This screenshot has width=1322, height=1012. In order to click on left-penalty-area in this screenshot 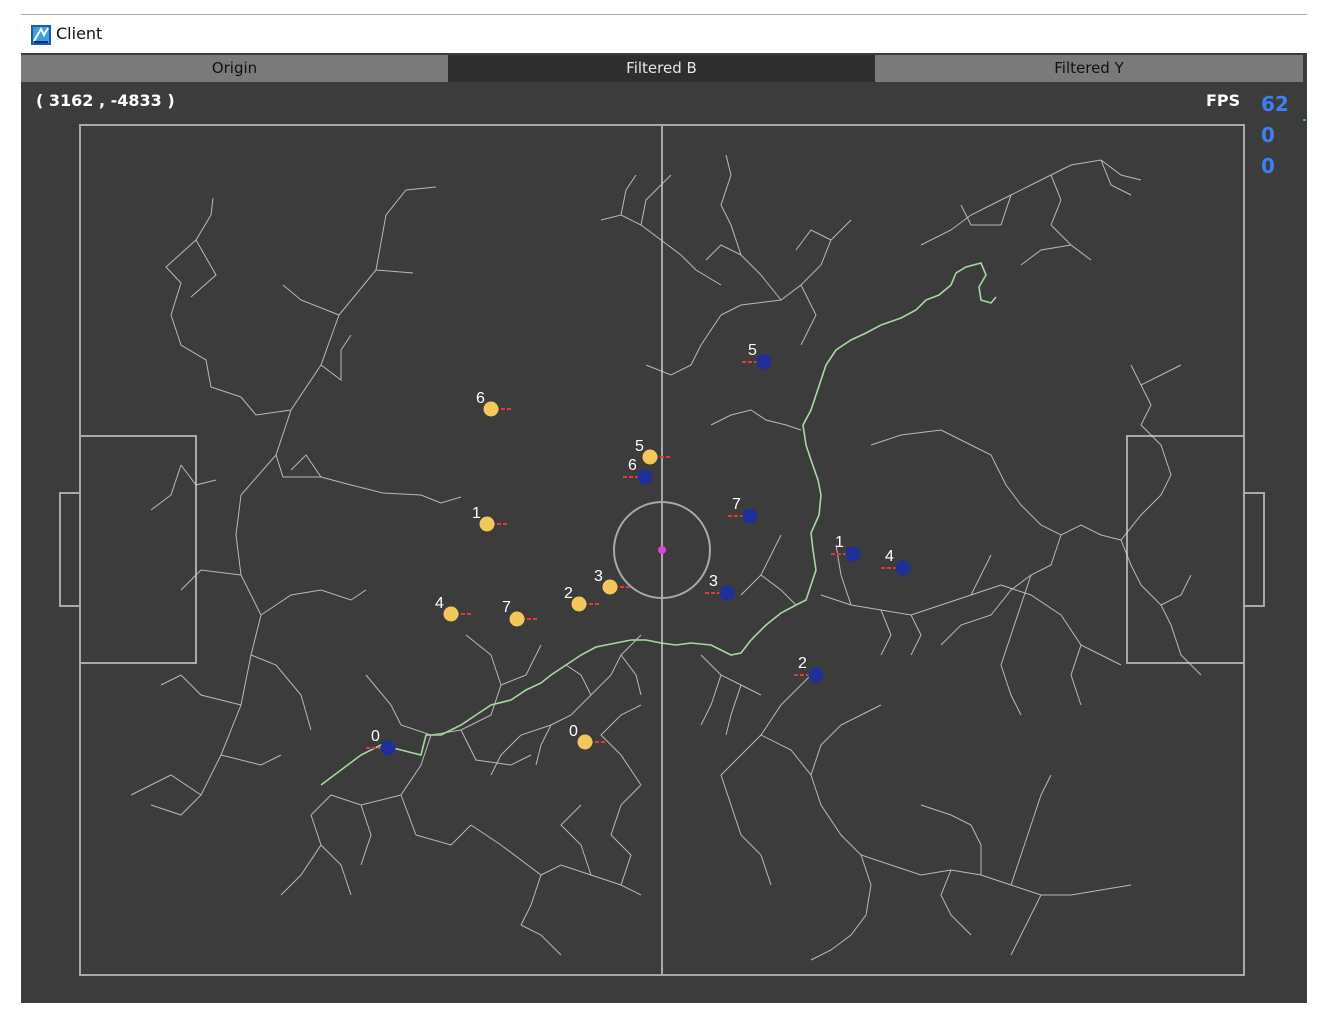, I will do `click(138, 549)`.